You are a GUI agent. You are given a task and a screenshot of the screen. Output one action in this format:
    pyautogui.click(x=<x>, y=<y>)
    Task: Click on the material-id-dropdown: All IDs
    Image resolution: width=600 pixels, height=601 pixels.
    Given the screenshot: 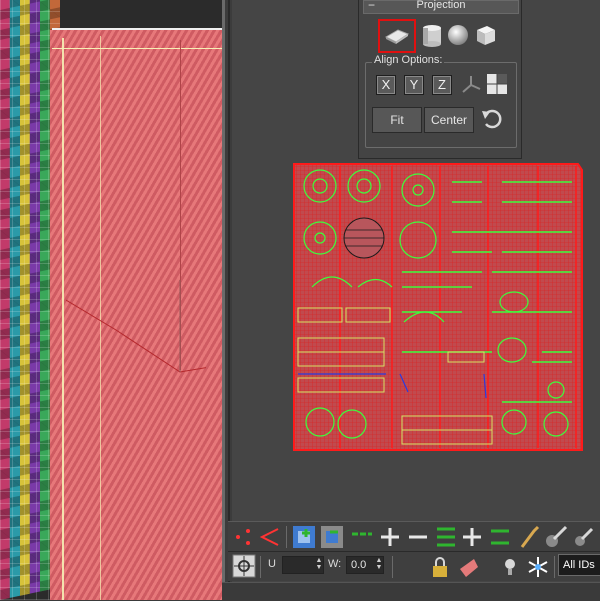 What is the action you would take?
    pyautogui.click(x=579, y=565)
    